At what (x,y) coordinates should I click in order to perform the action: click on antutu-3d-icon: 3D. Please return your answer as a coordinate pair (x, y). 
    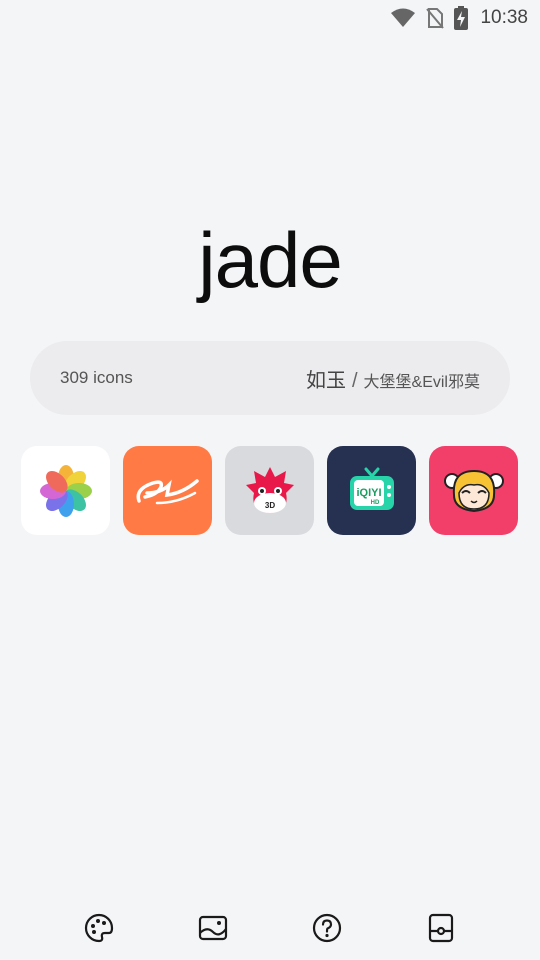
    Looking at the image, I should click on (269, 490).